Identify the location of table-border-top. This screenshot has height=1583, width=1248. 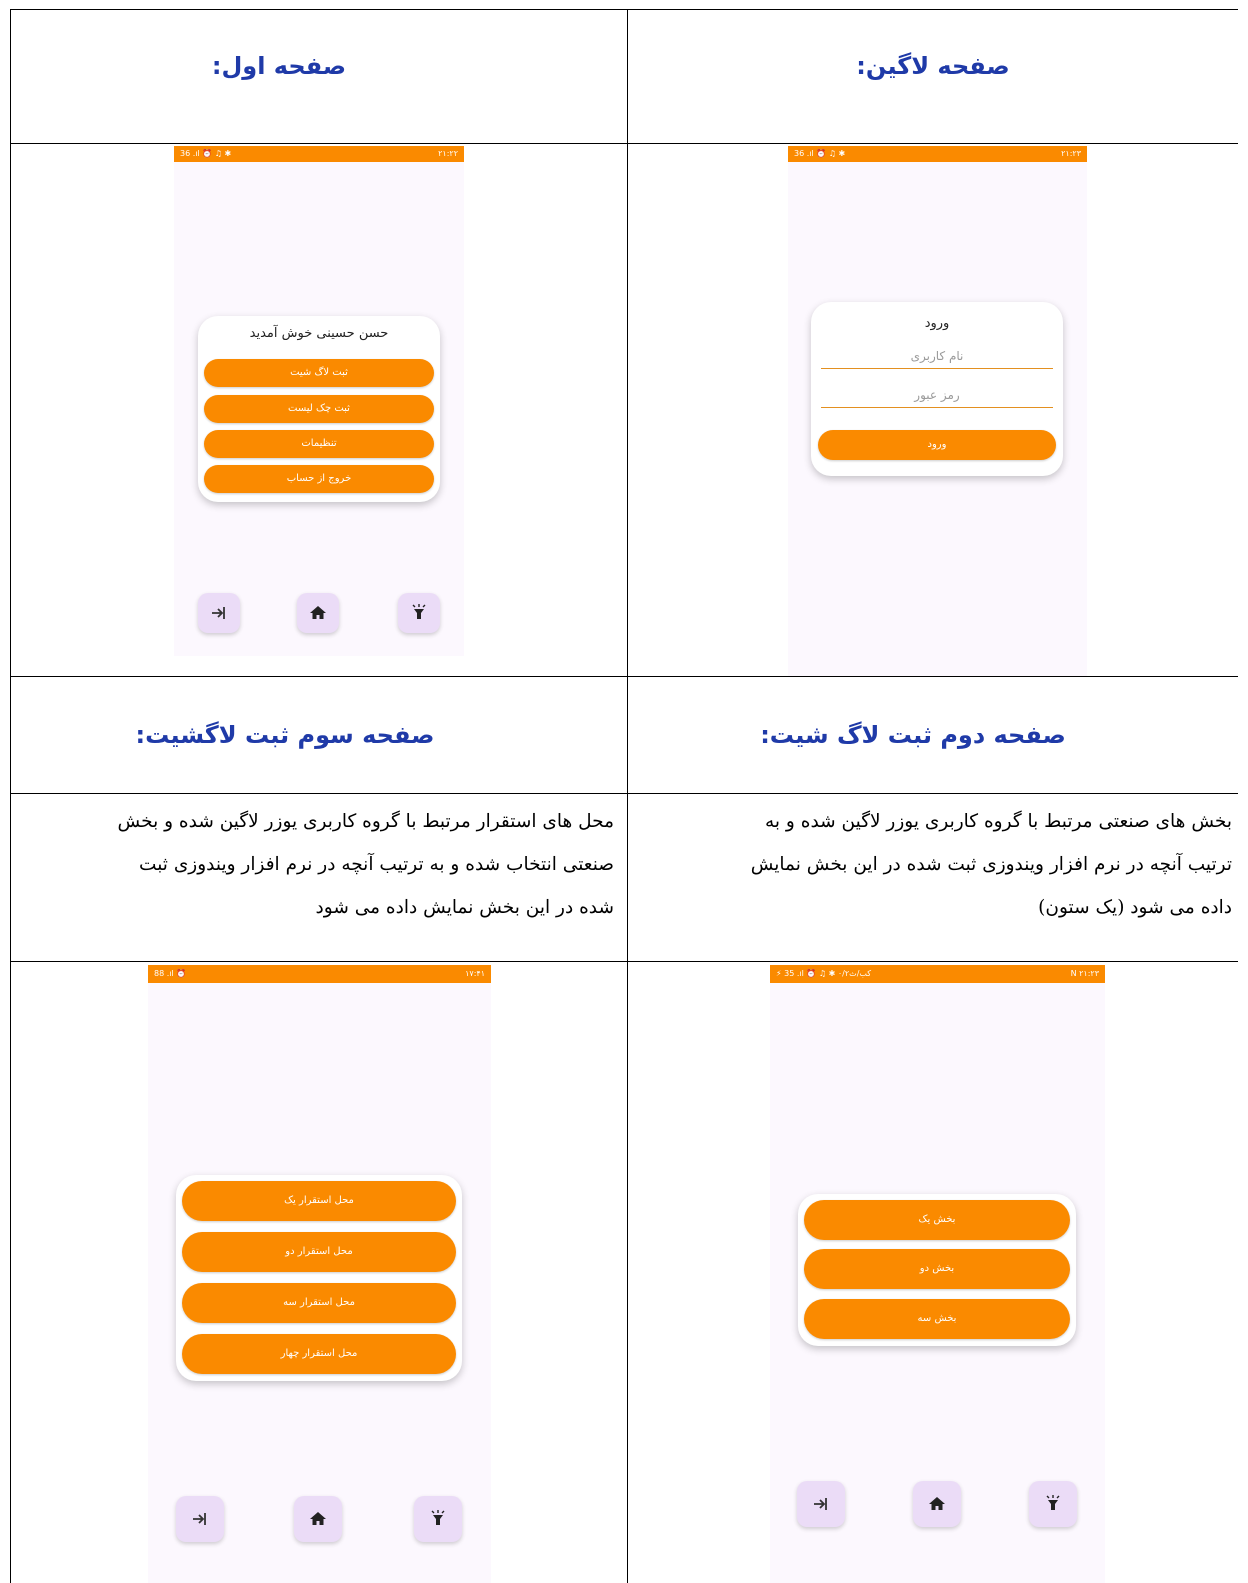
(624, 9).